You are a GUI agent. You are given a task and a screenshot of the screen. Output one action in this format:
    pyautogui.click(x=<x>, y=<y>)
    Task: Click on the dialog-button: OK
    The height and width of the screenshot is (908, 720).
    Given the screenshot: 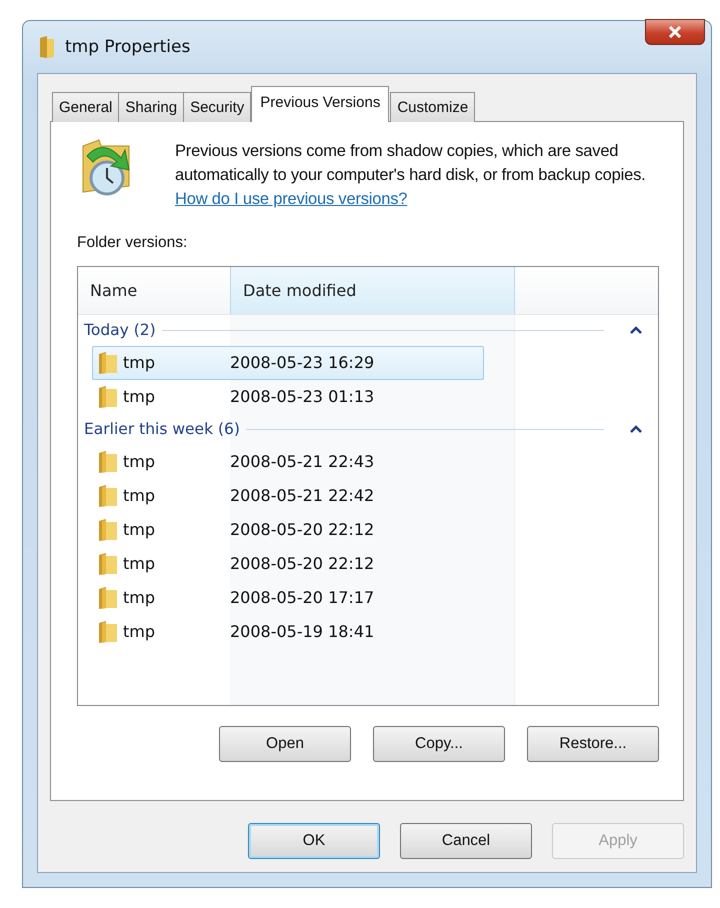 What is the action you would take?
    pyautogui.click(x=314, y=841)
    